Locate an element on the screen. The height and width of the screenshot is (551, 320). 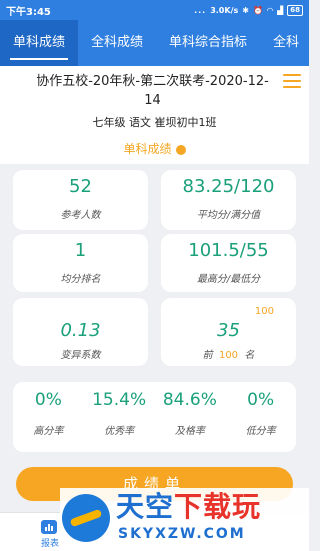
max-min-label: 最高分/最低分 is located at coordinates (228, 279).